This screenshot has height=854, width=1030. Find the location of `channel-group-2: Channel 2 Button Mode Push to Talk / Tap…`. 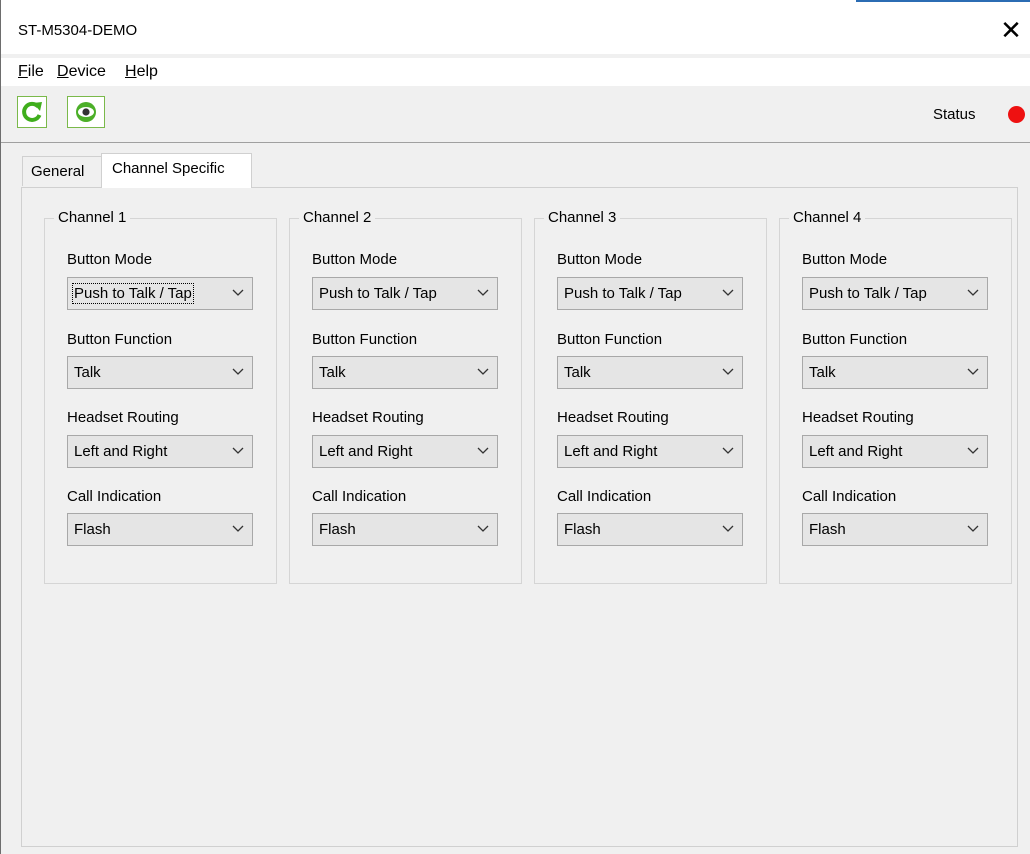

channel-group-2: Channel 2 Button Mode Push to Talk / Tap… is located at coordinates (405, 396).